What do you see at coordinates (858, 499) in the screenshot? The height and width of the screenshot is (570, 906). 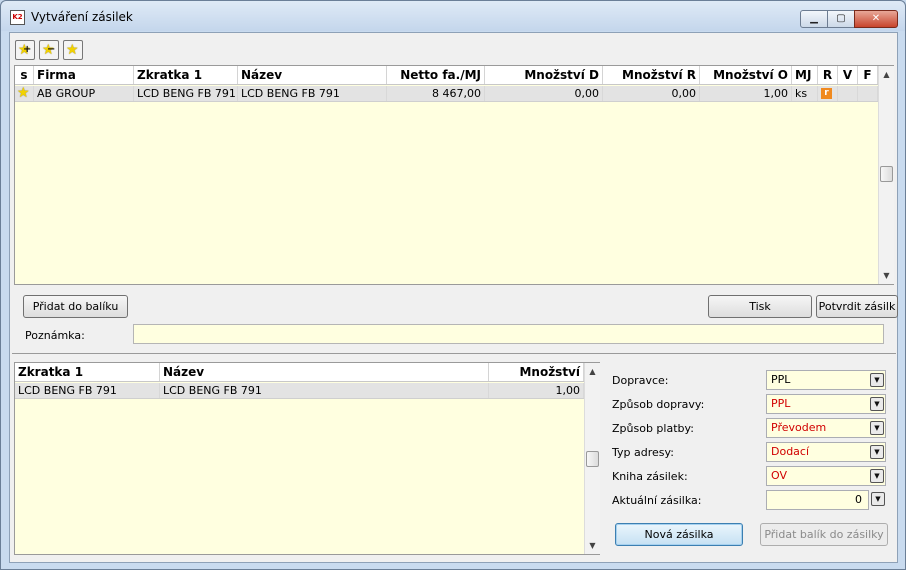 I see `current-shipment-value: 0` at bounding box center [858, 499].